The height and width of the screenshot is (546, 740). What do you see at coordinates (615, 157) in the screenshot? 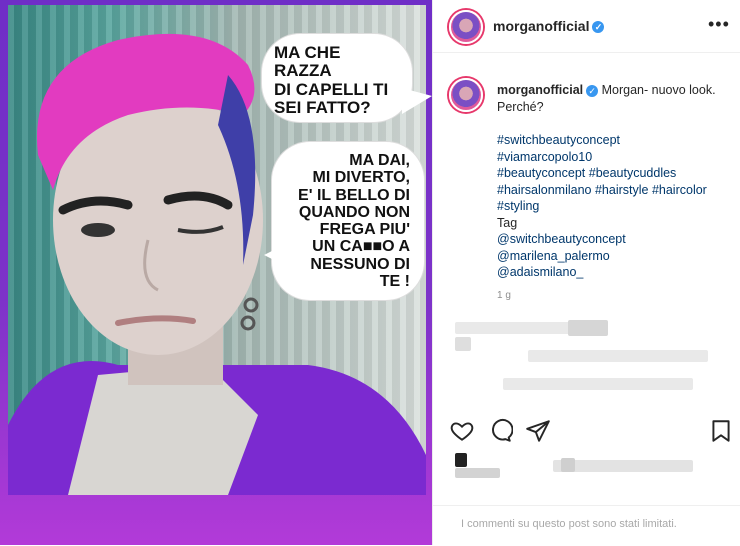
I see `hashtag-link: #viamarcopolo10` at bounding box center [615, 157].